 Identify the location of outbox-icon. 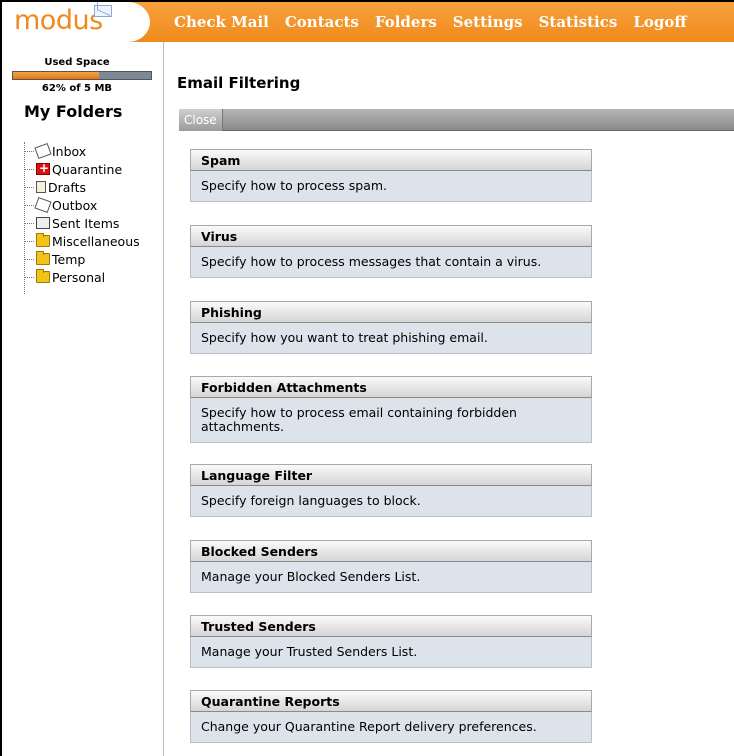
(43, 205).